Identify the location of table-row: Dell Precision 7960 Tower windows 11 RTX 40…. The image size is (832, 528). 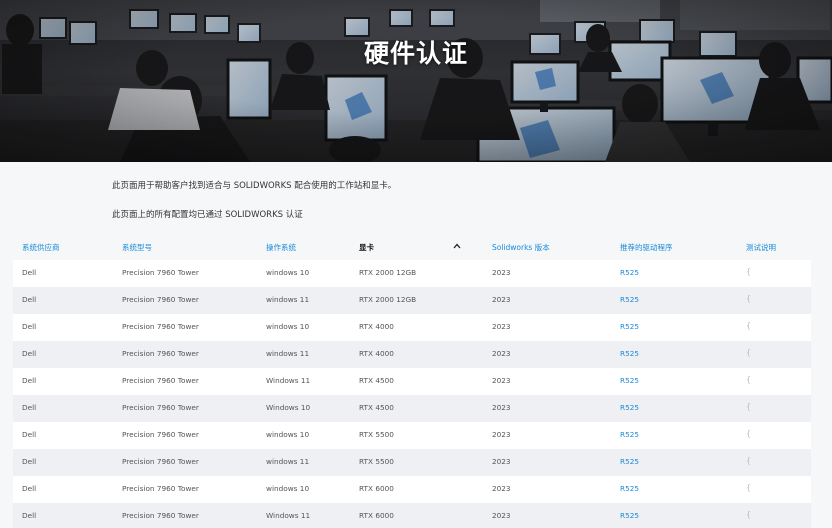
(412, 354).